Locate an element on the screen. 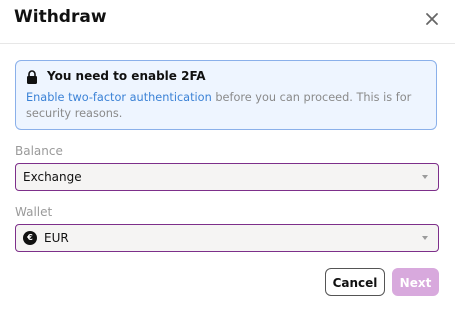  balance-select: Exchange is located at coordinates (227, 177).